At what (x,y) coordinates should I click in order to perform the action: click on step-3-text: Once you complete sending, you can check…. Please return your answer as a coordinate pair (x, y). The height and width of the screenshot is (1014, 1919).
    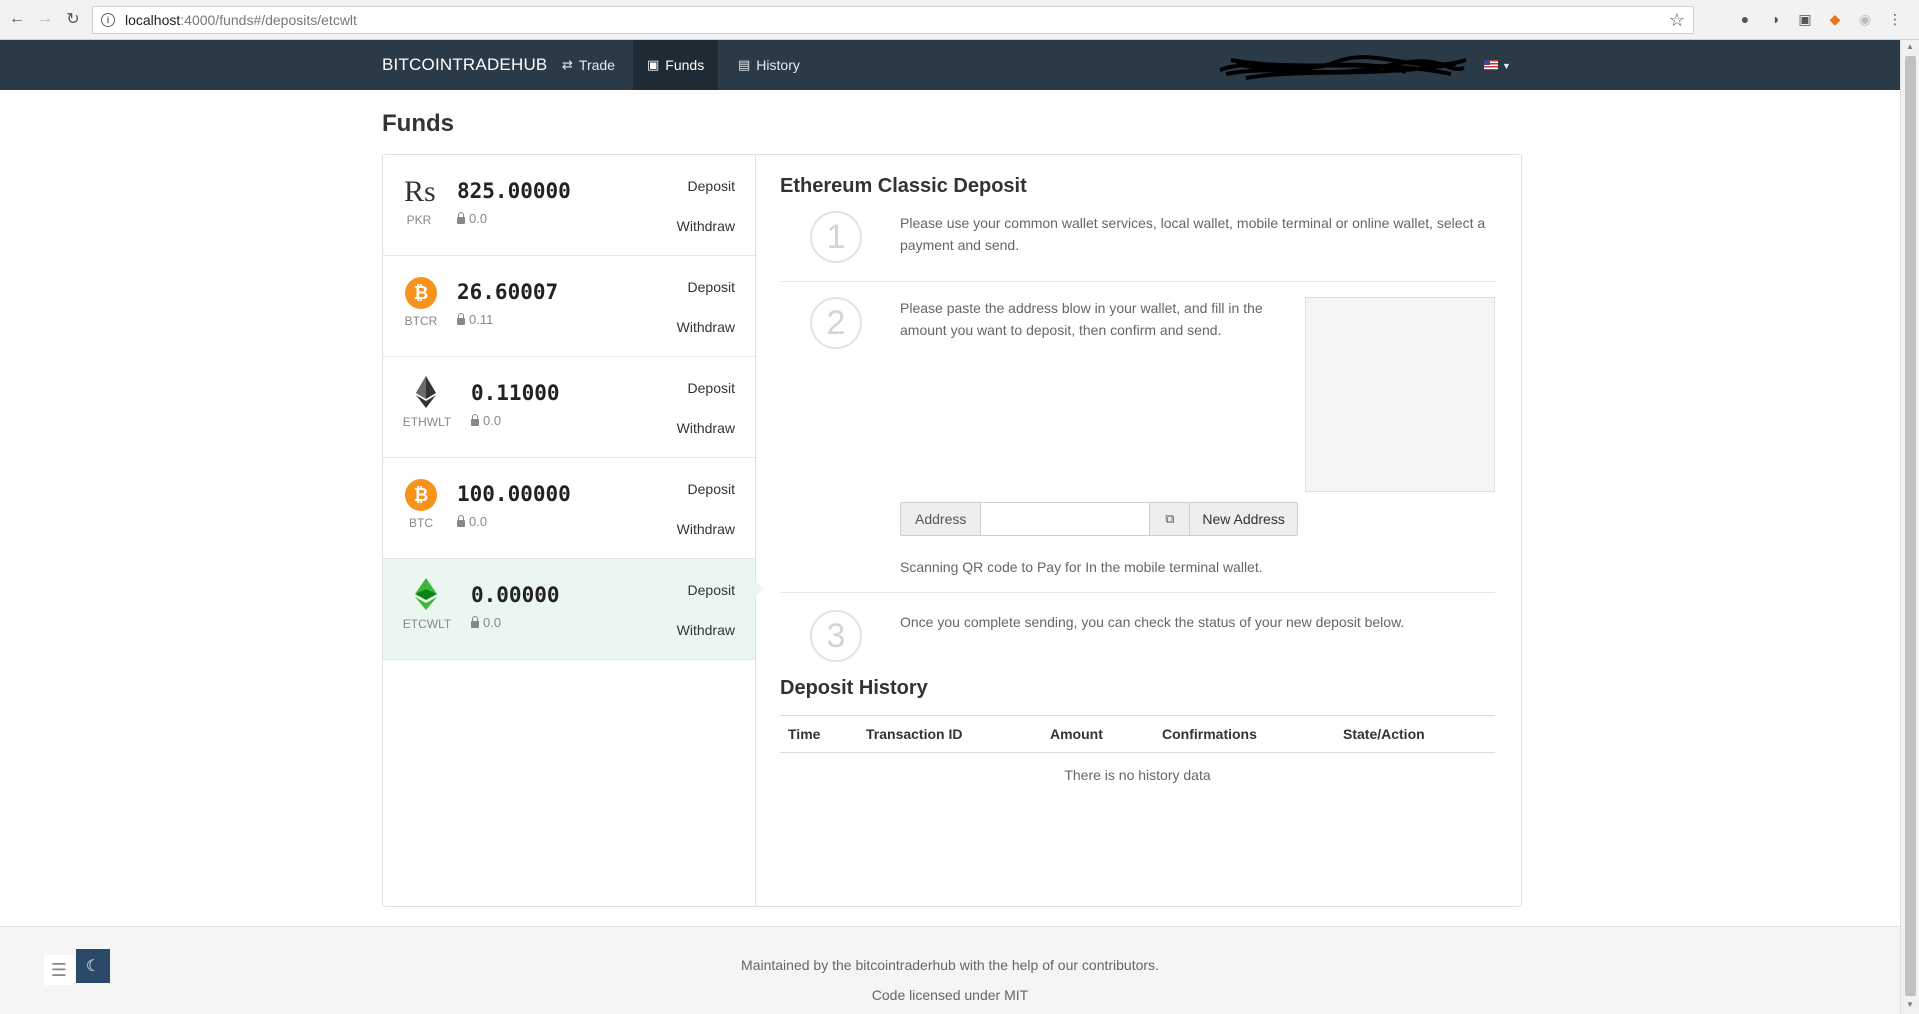
    Looking at the image, I should click on (1152, 622).